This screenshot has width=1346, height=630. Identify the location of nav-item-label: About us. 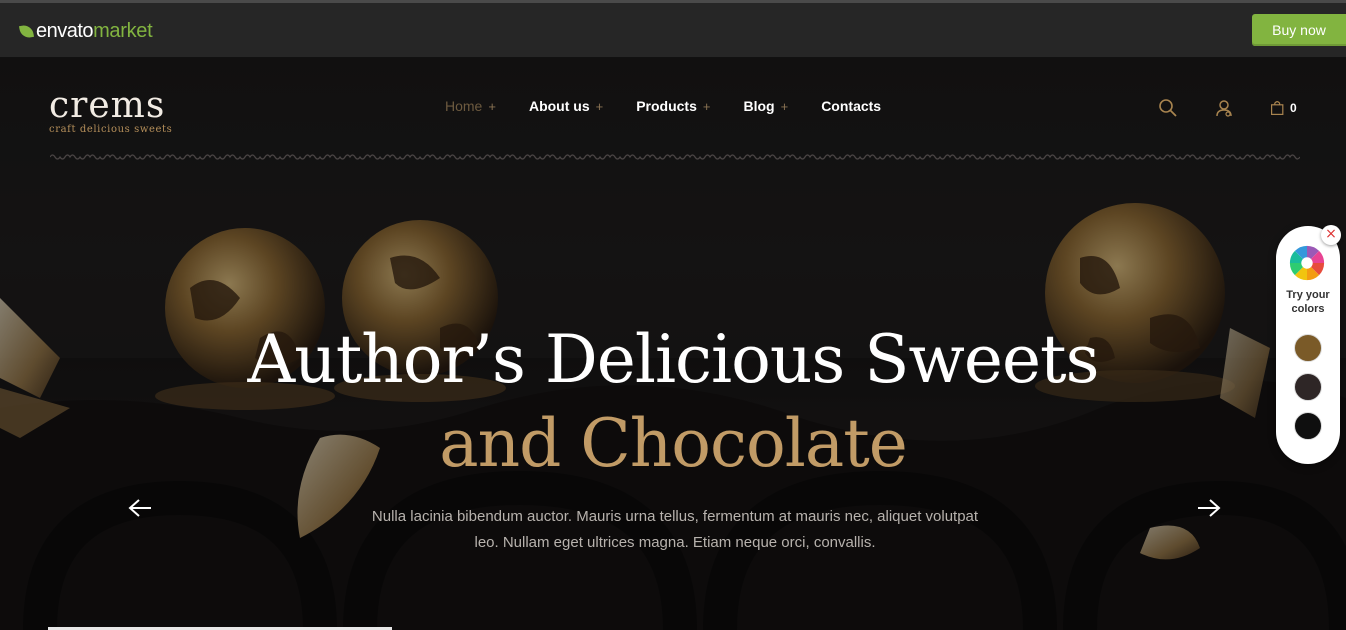
(559, 106).